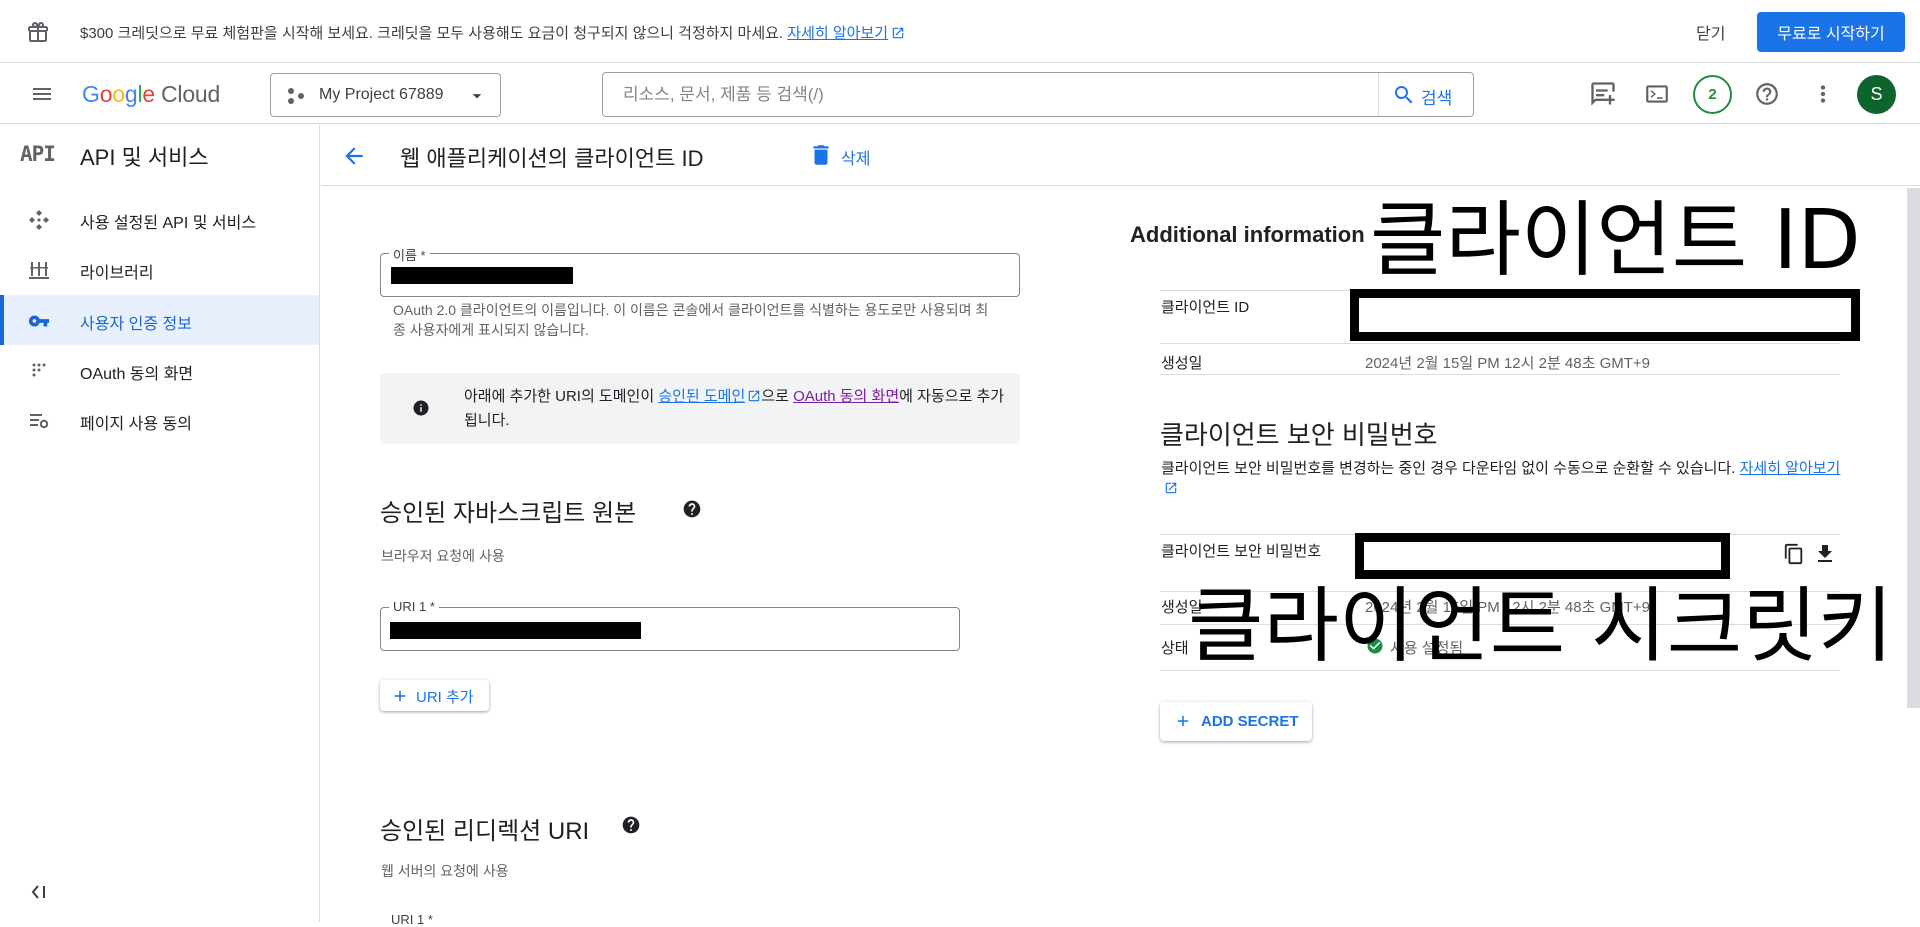 The width and height of the screenshot is (1920, 927). I want to click on sidebar-item-label: 사용 설정된 API 및 서비스, so click(168, 223).